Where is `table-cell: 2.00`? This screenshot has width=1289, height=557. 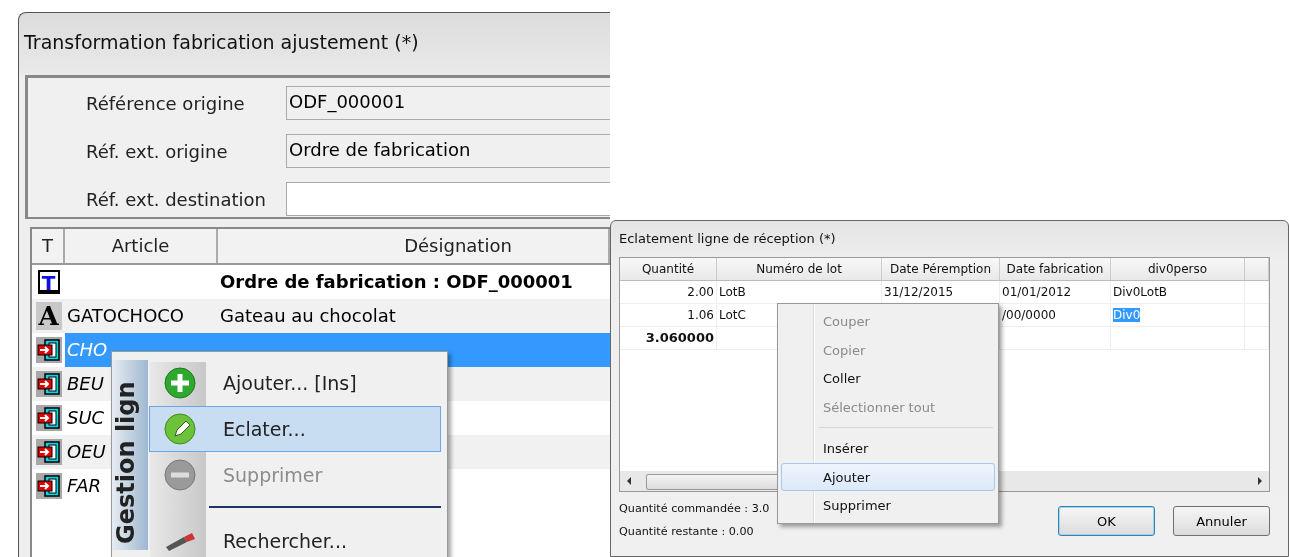 table-cell: 2.00 is located at coordinates (700, 292).